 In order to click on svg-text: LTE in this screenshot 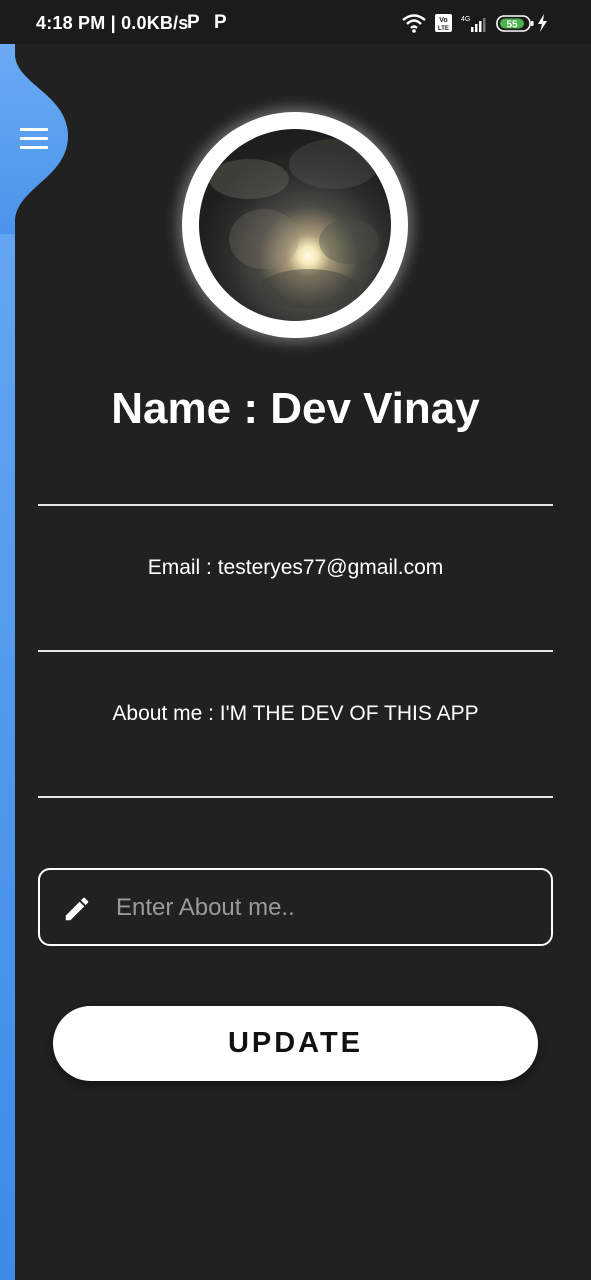, I will do `click(443, 29)`.